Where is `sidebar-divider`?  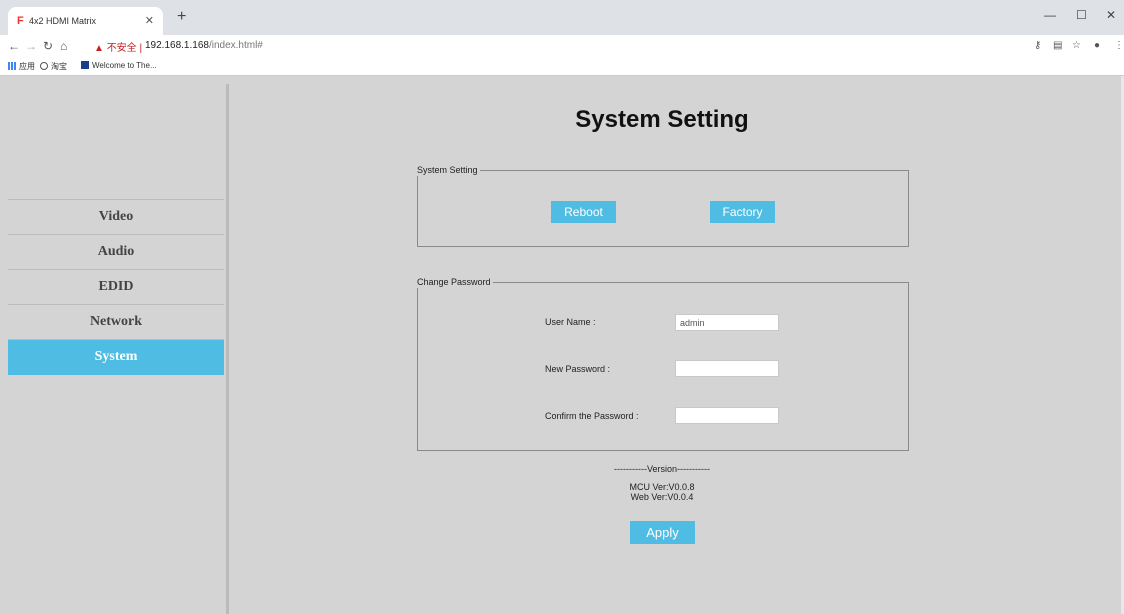 sidebar-divider is located at coordinates (227, 349).